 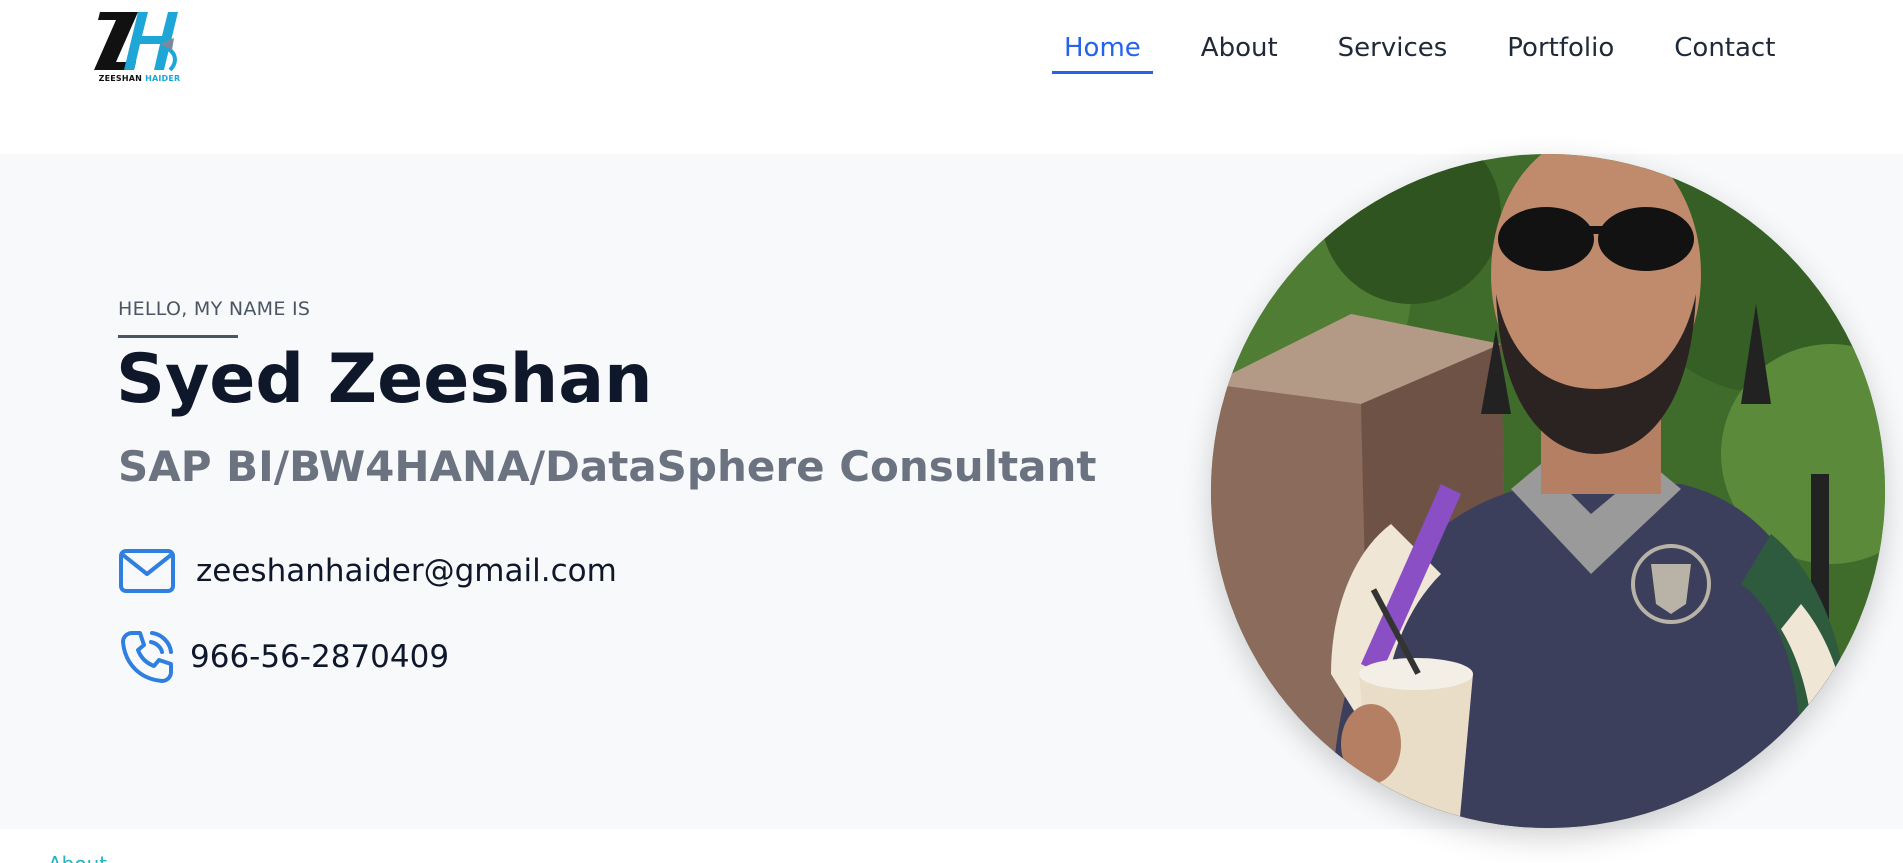 I want to click on hero-role: SAP BI/BW4HANA/DataSphere Consultant, so click(x=607, y=466).